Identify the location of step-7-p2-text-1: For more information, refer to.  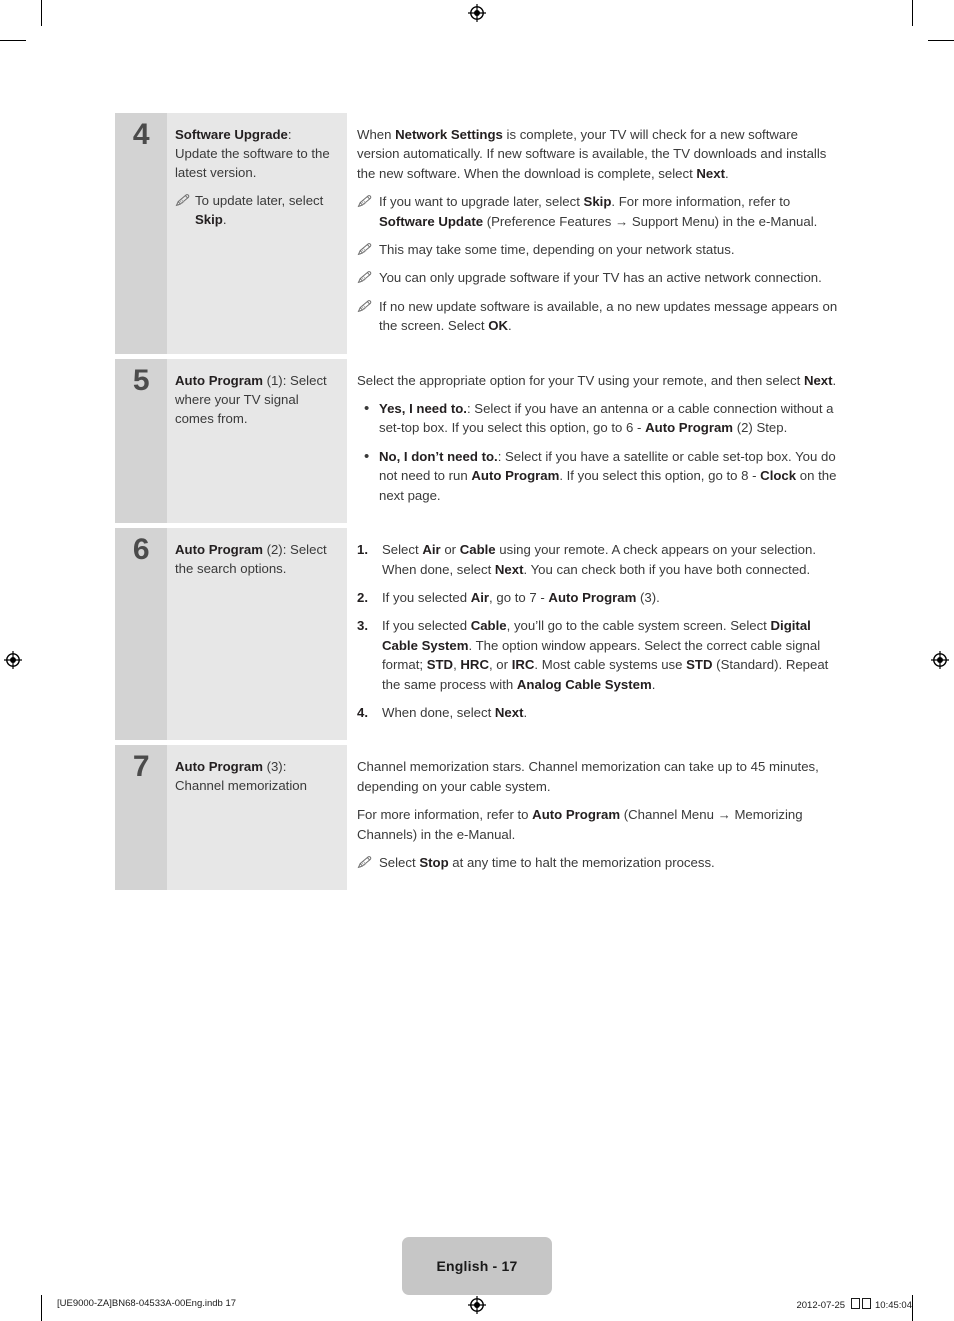
(445, 815).